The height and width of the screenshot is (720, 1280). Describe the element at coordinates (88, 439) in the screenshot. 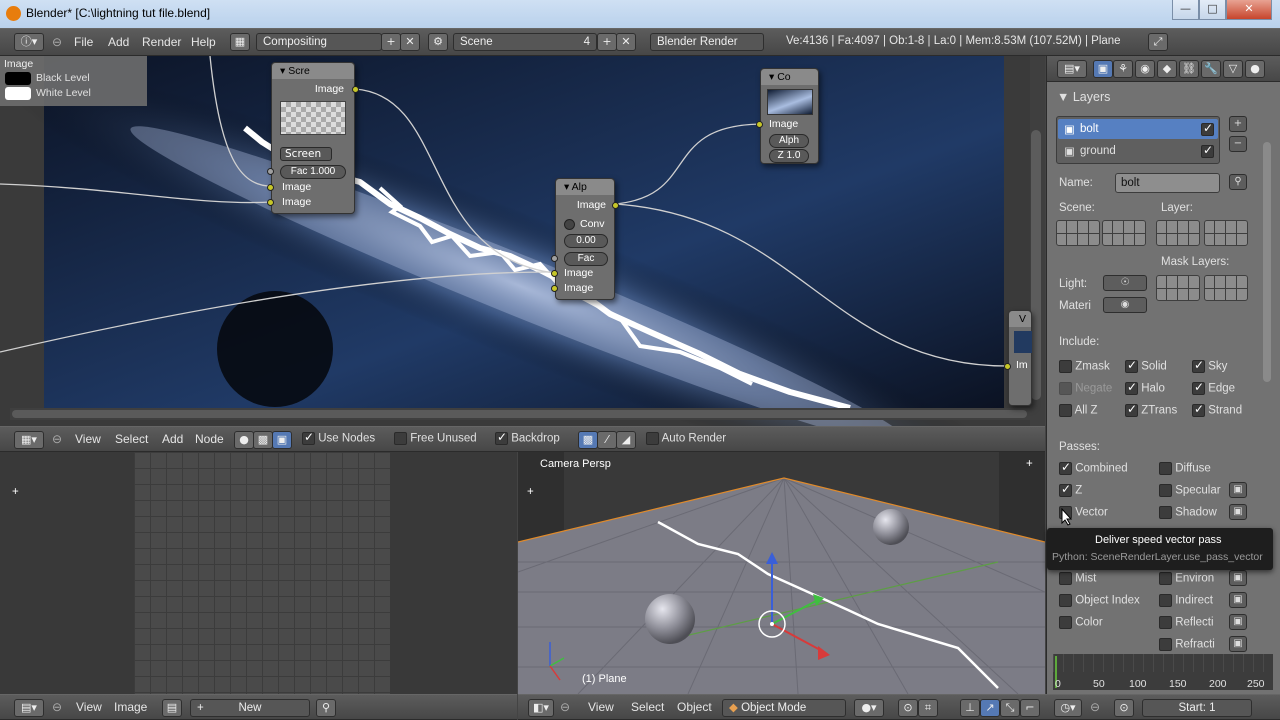

I see `node-menu-view: View` at that location.